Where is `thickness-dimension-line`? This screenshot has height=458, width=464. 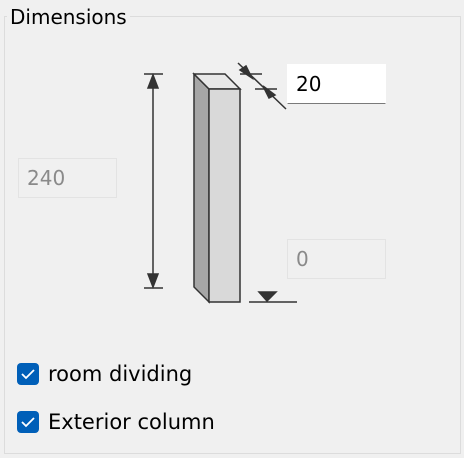 thickness-dimension-line is located at coordinates (262, 86).